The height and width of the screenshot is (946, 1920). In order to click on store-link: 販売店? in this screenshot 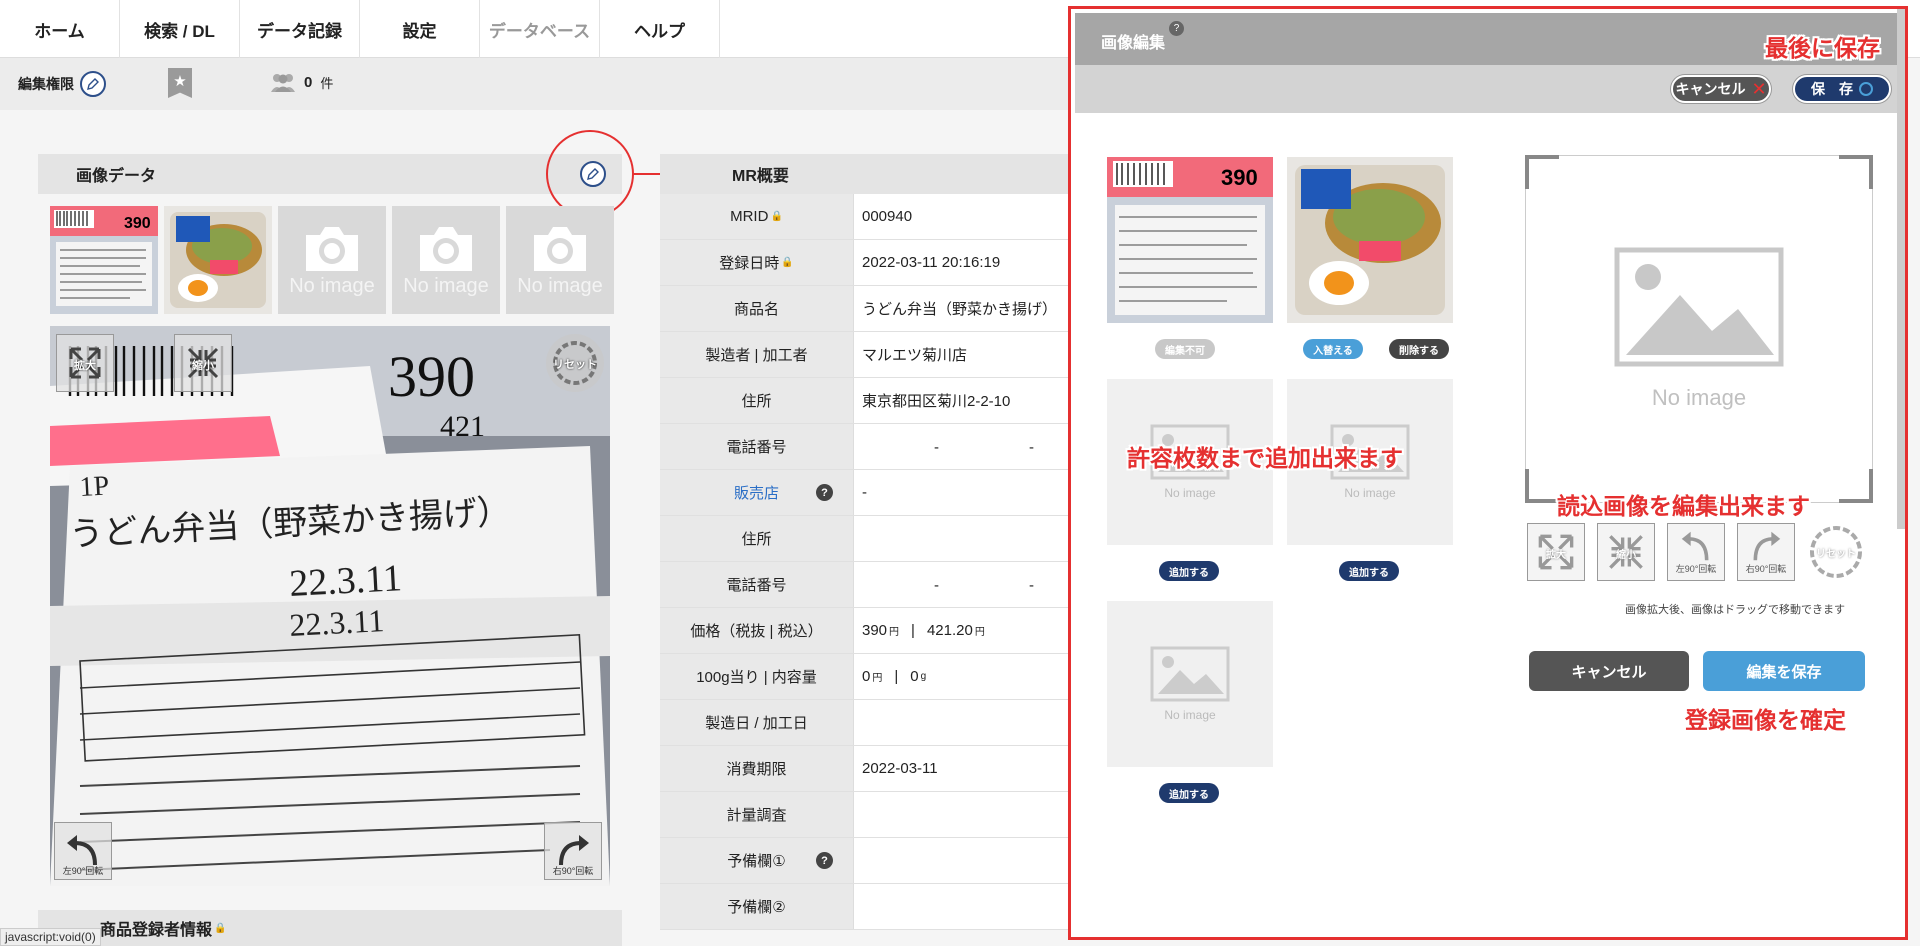, I will do `click(757, 492)`.